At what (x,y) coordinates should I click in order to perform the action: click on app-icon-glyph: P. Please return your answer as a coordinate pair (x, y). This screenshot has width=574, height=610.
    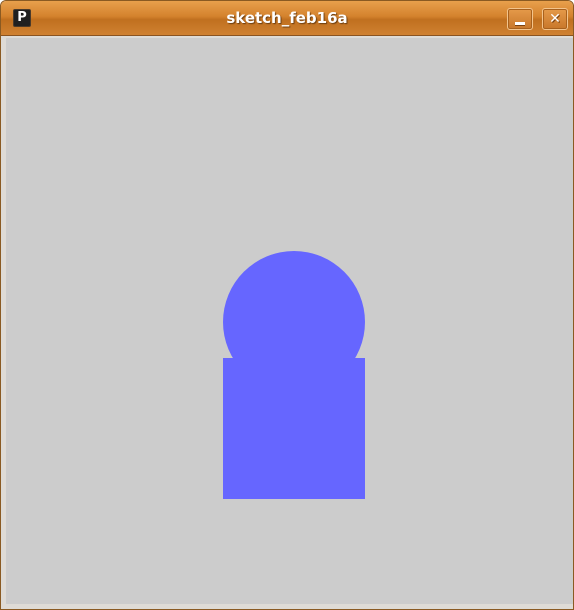
    Looking at the image, I should click on (22, 17).